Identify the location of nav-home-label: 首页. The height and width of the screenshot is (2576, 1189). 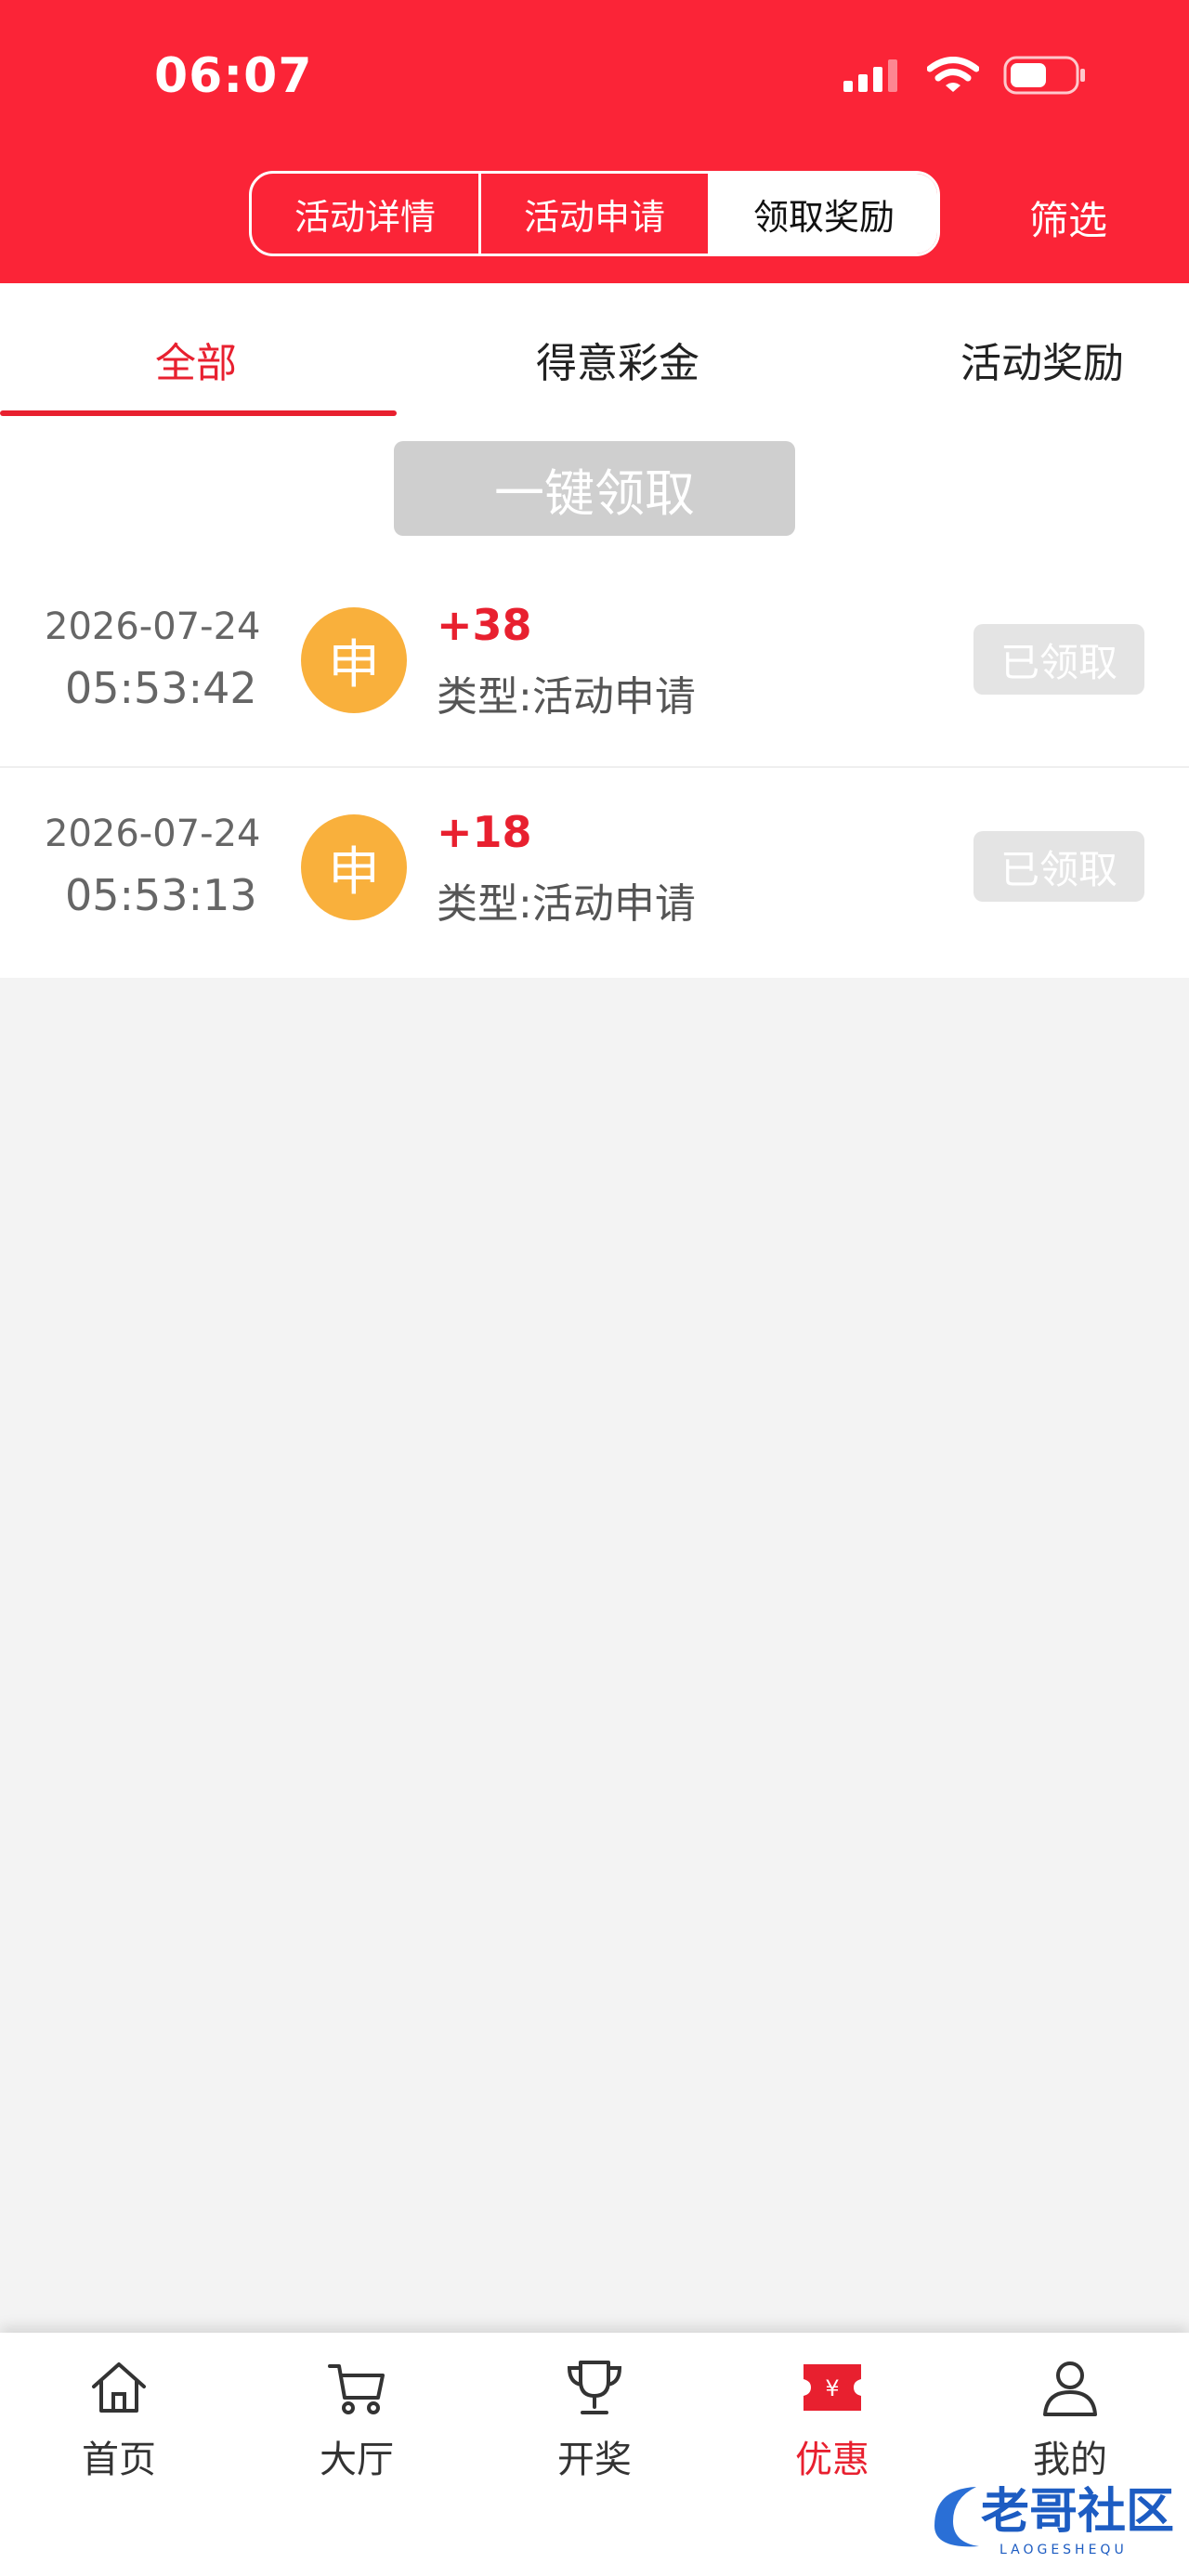
(119, 2460).